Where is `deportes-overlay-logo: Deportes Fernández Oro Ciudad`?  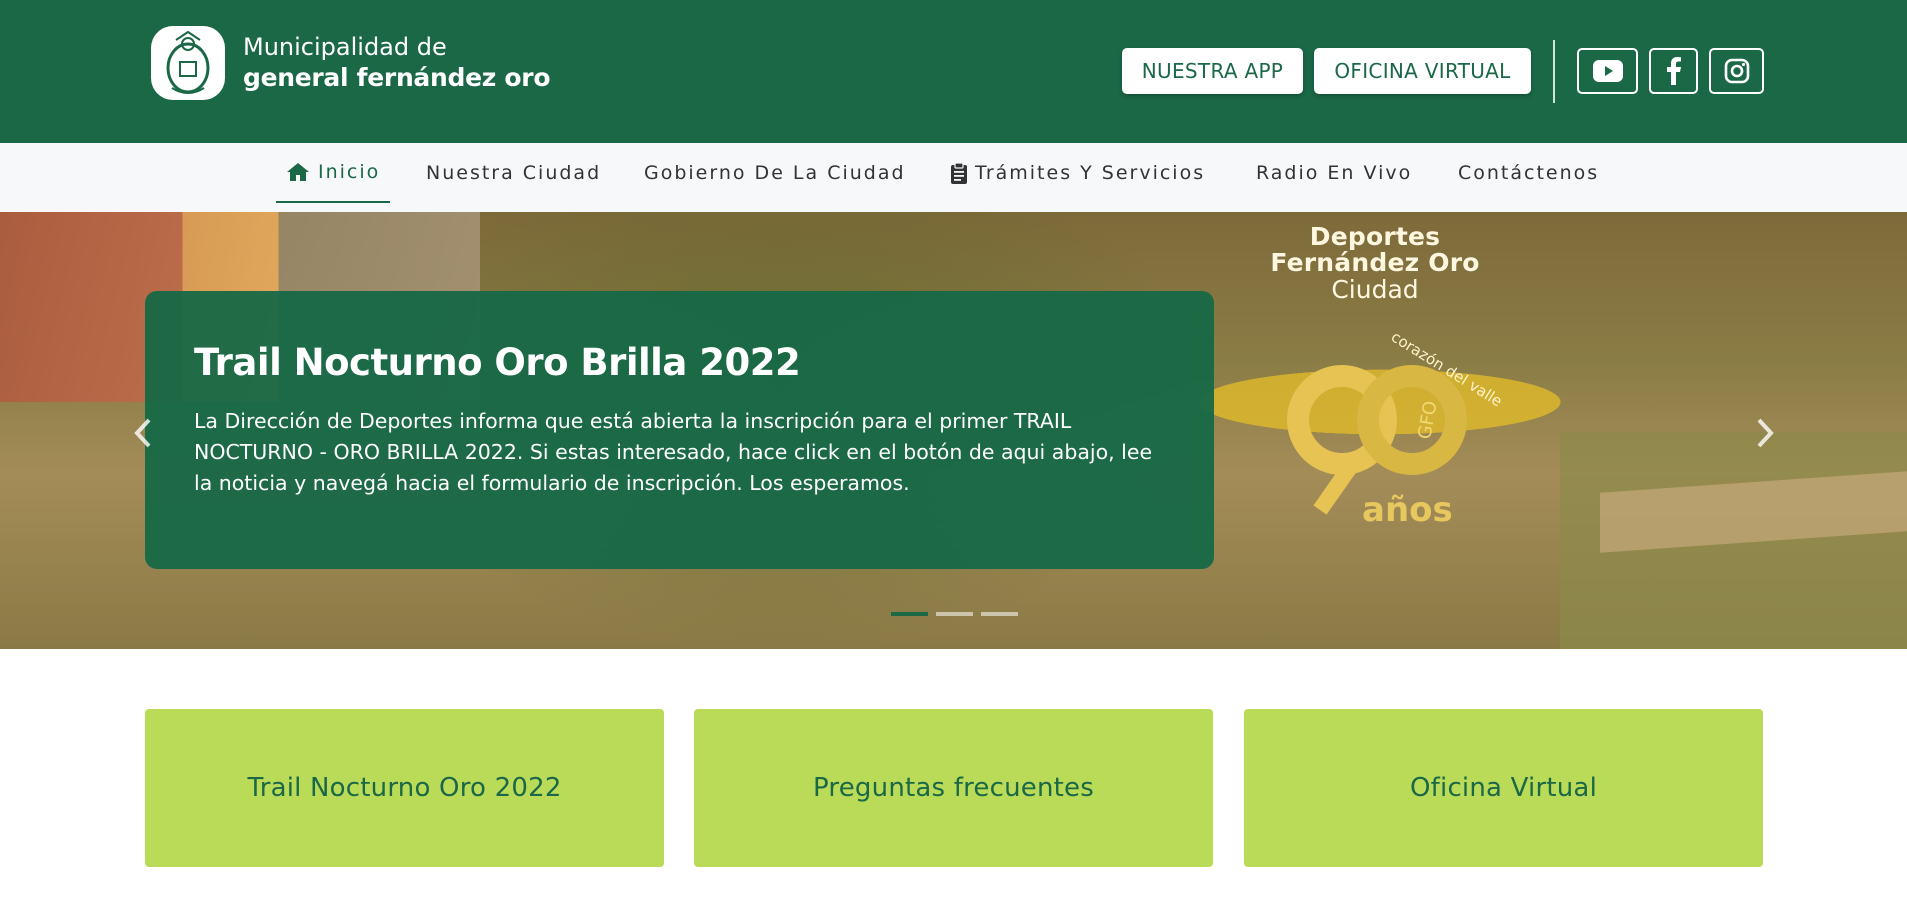
deportes-overlay-logo: Deportes Fernández Oro Ciudad is located at coordinates (1375, 263).